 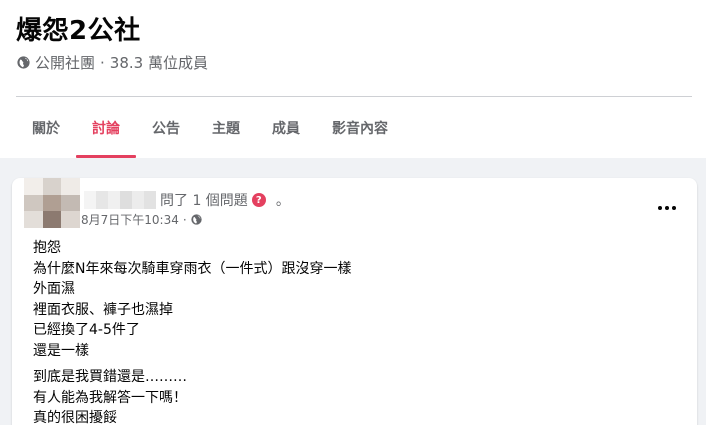 What do you see at coordinates (78, 28) in the screenshot?
I see `group-title: 爆怨2公社` at bounding box center [78, 28].